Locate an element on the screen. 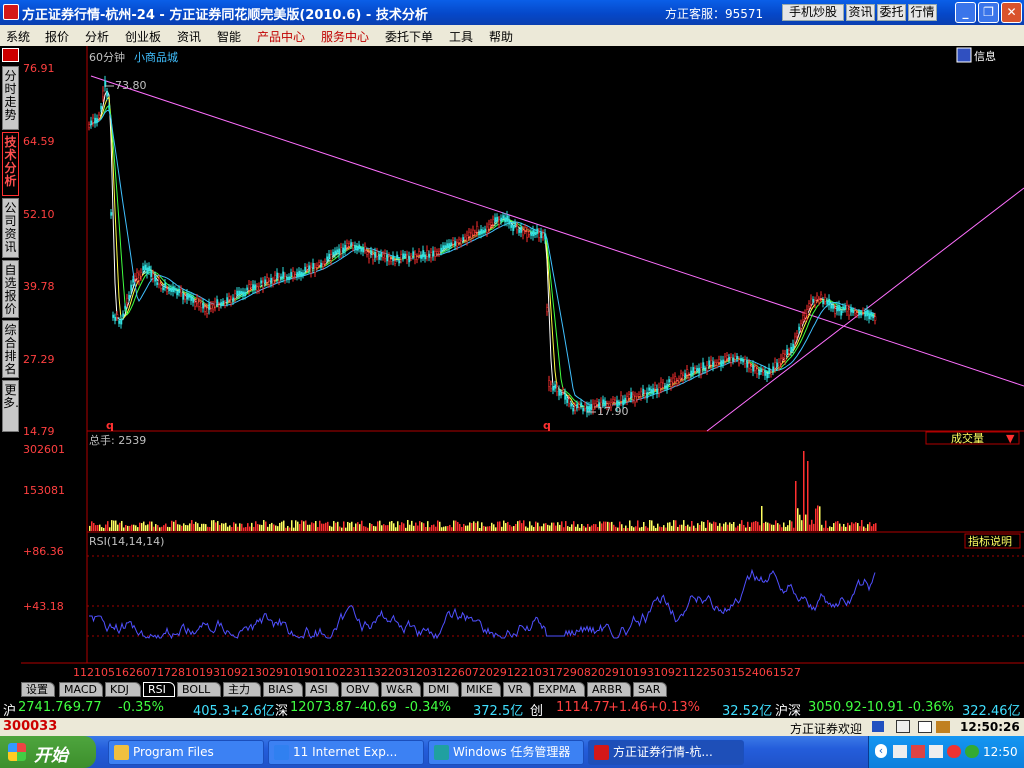  tab-sar: SAR is located at coordinates (650, 689).